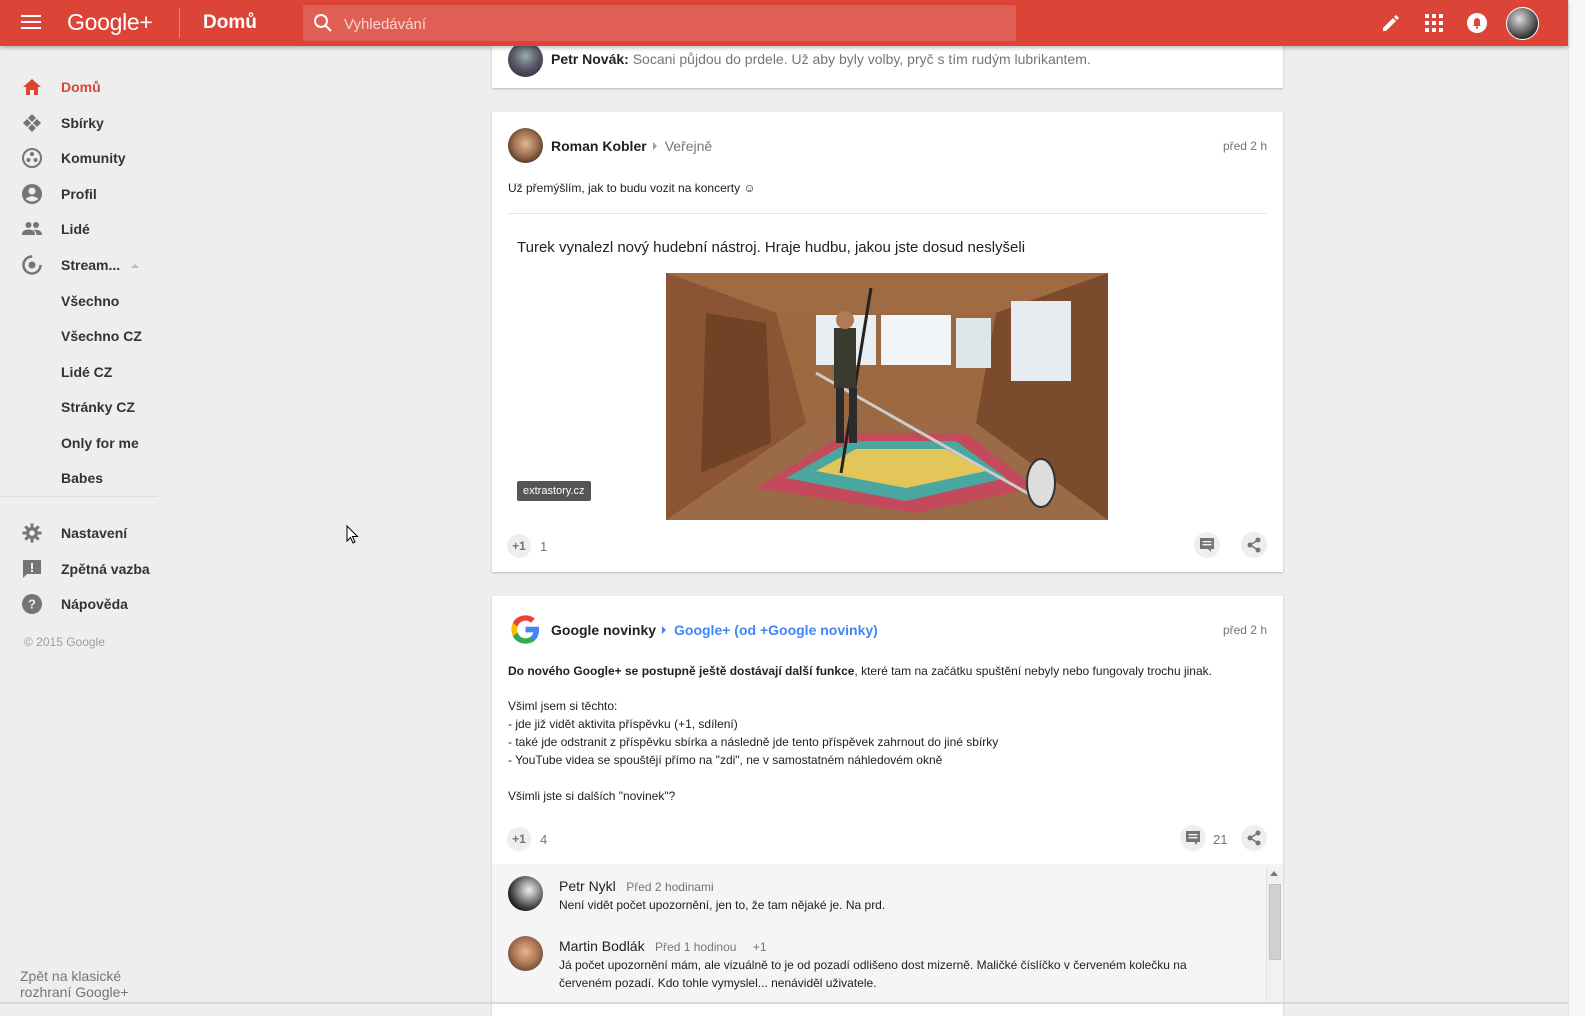 The height and width of the screenshot is (1016, 1585). I want to click on sidebar-item-label: Zpětná vazba, so click(105, 569).